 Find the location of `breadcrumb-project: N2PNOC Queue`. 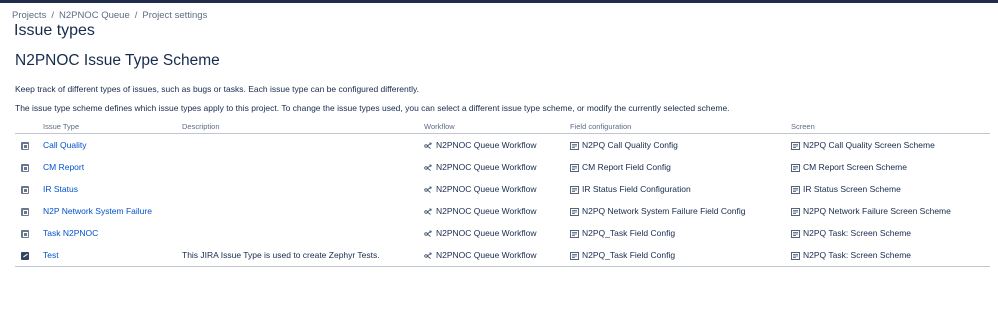

breadcrumb-project: N2PNOC Queue is located at coordinates (94, 15).